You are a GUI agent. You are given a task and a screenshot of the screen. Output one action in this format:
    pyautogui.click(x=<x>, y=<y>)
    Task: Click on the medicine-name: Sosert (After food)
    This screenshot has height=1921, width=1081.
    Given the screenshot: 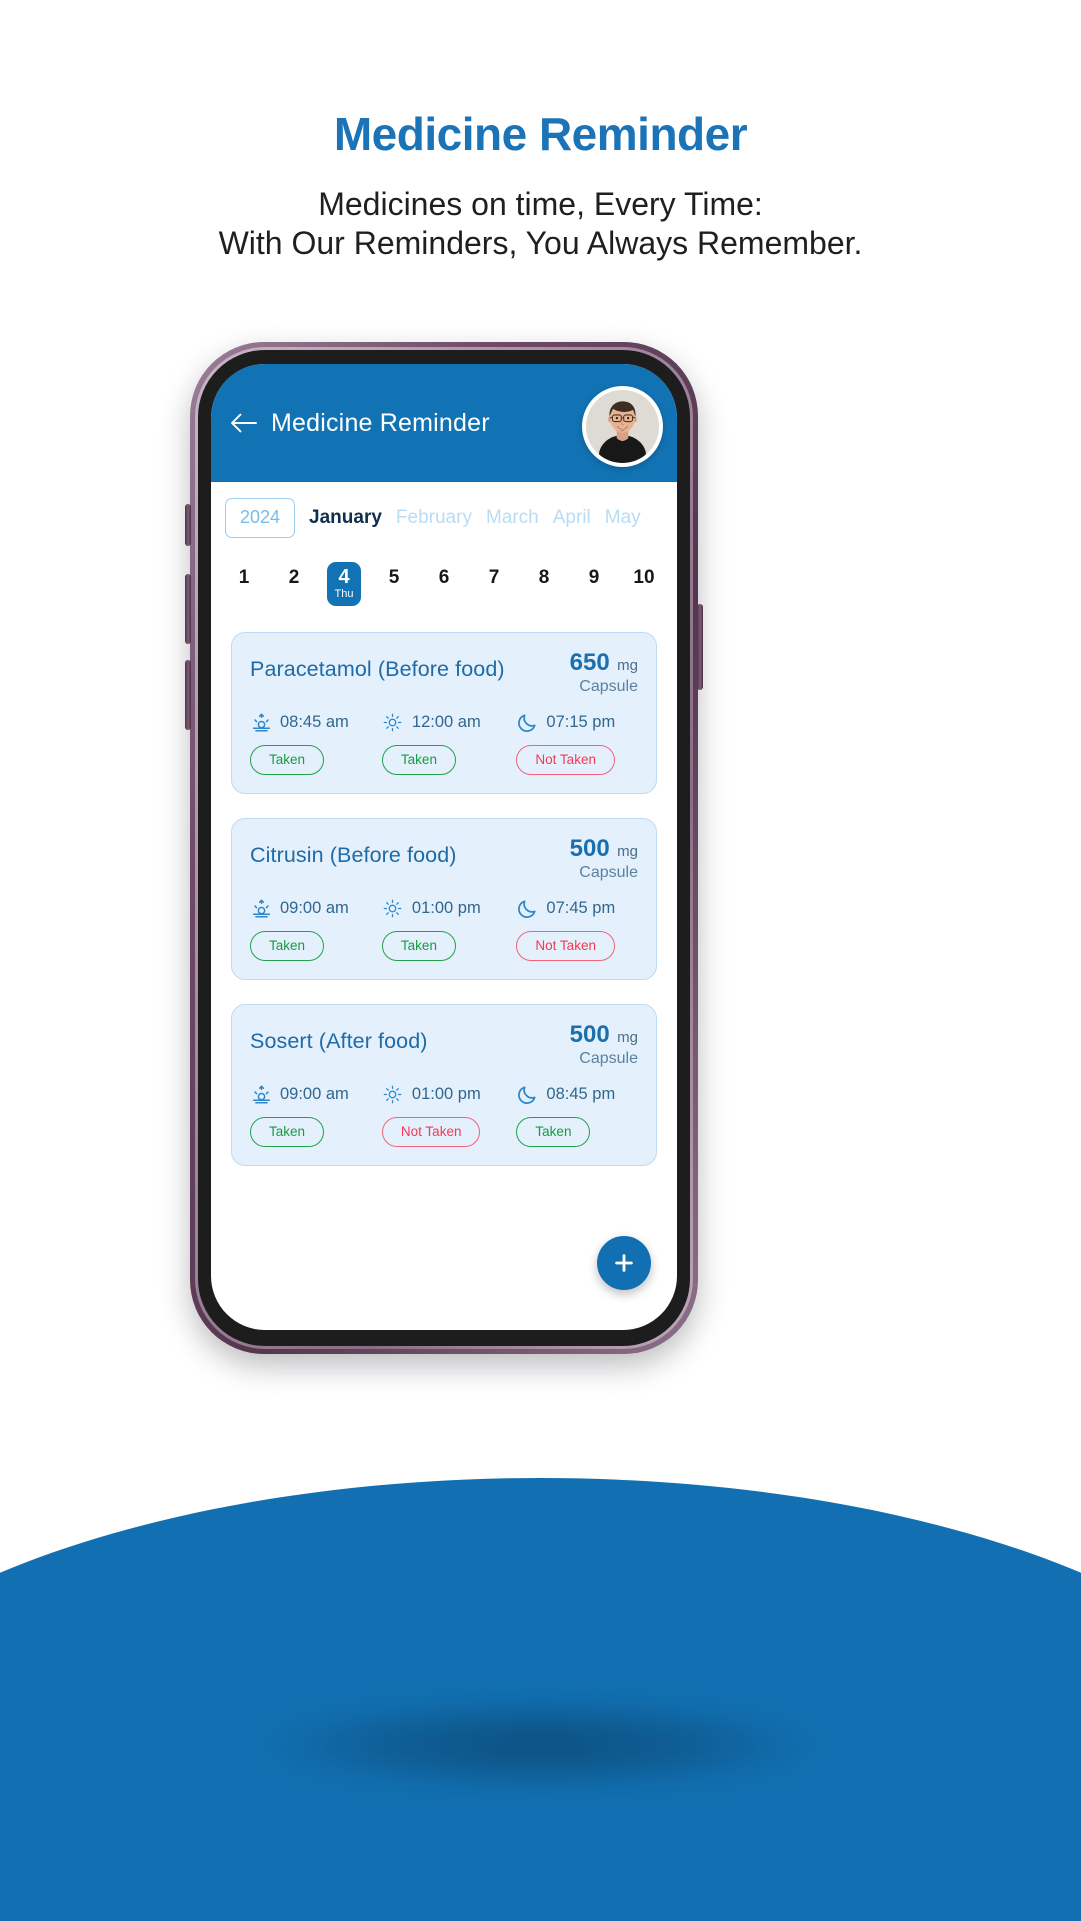 What is the action you would take?
    pyautogui.click(x=339, y=1040)
    